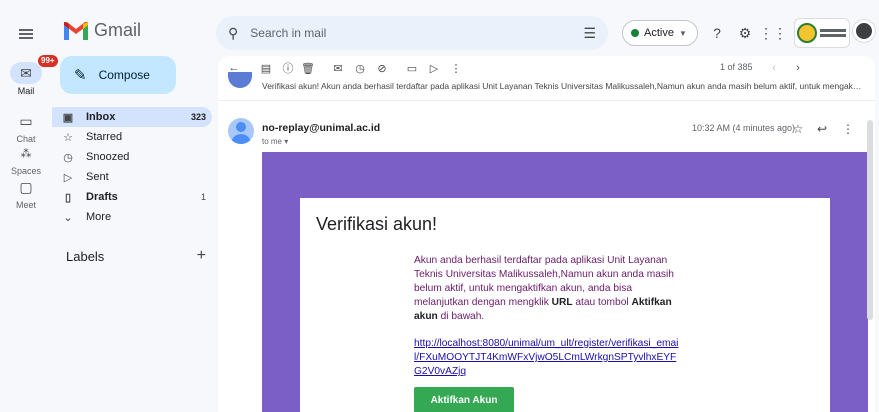 The height and width of the screenshot is (412, 879). Describe the element at coordinates (132, 117) in the screenshot. I see `nav-item-inbox: ▣ Inbox 323` at that location.